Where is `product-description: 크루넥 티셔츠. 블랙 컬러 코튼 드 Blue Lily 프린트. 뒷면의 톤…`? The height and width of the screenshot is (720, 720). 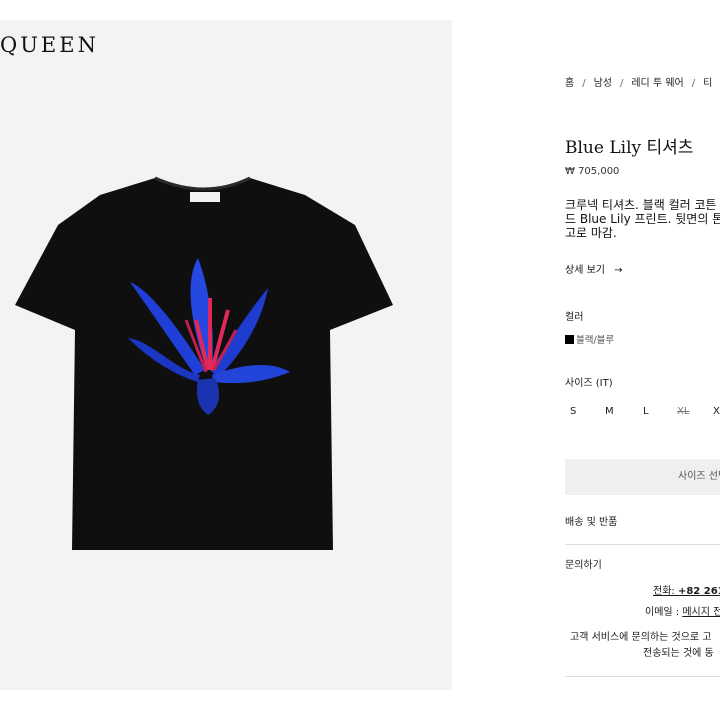 product-description: 크루넥 티셔츠. 블랙 컬러 코튼 드 Blue Lily 프린트. 뒷면의 톤… is located at coordinates (642, 219).